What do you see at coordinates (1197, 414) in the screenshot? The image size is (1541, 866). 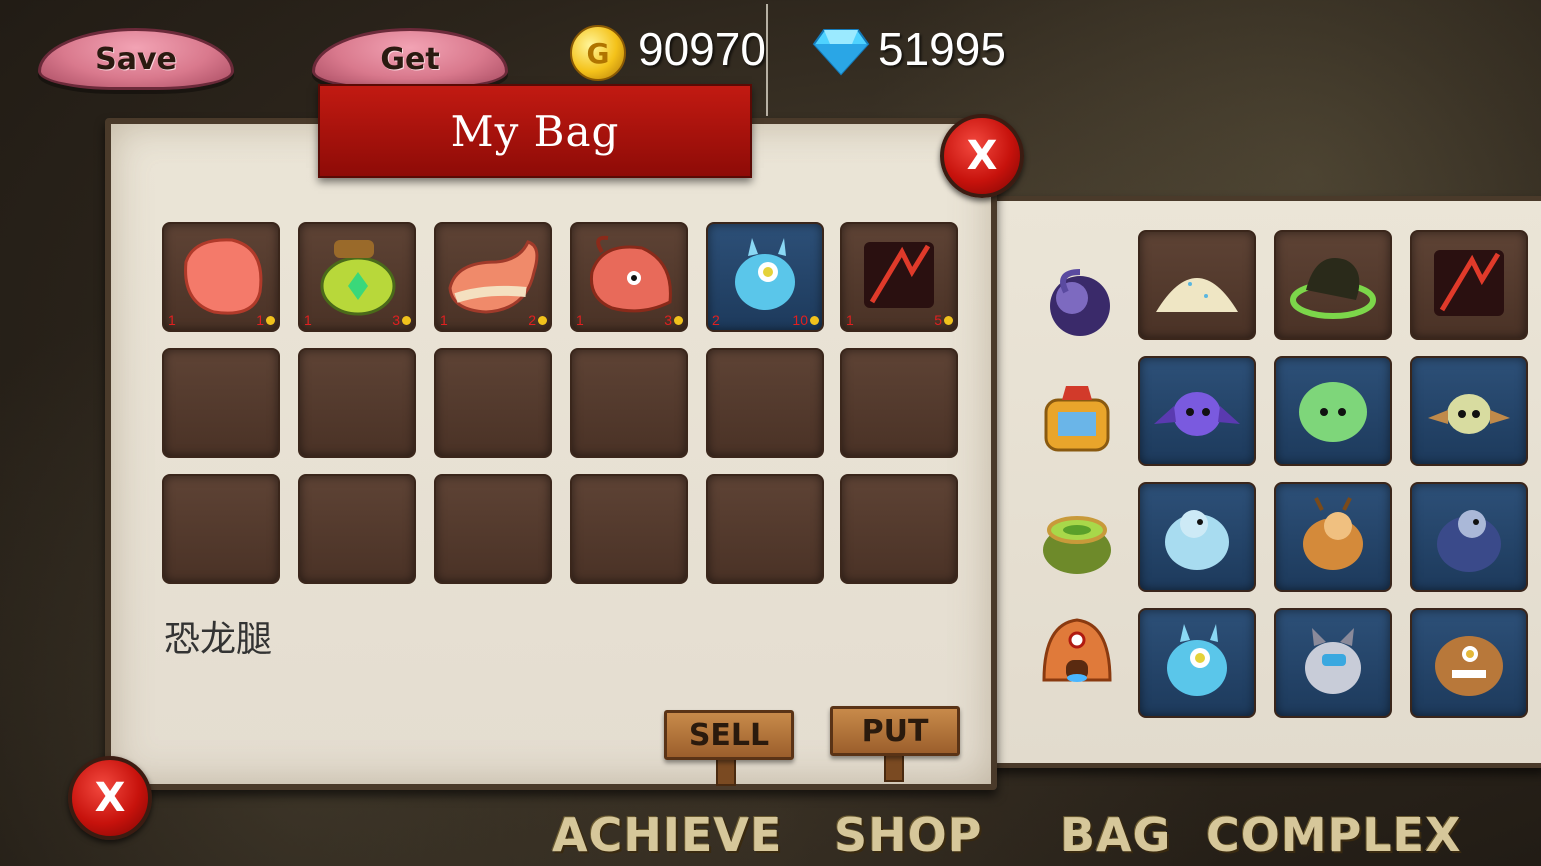 I see `purple-bat-icon` at bounding box center [1197, 414].